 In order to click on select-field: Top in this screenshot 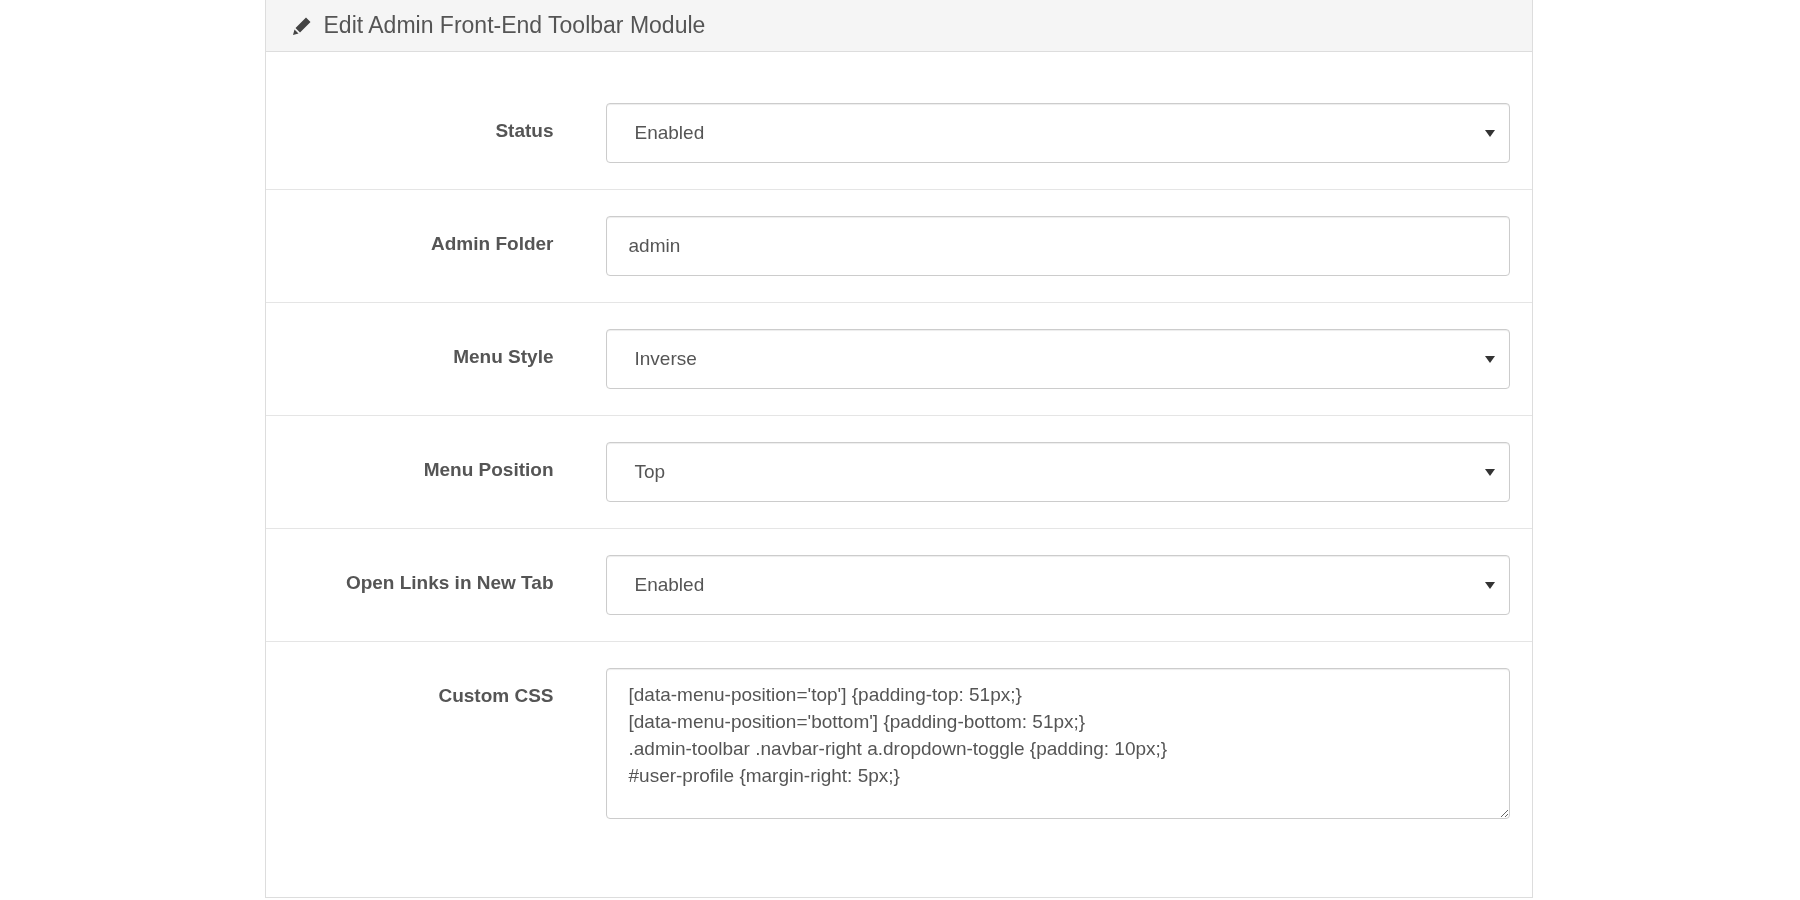, I will do `click(1057, 472)`.